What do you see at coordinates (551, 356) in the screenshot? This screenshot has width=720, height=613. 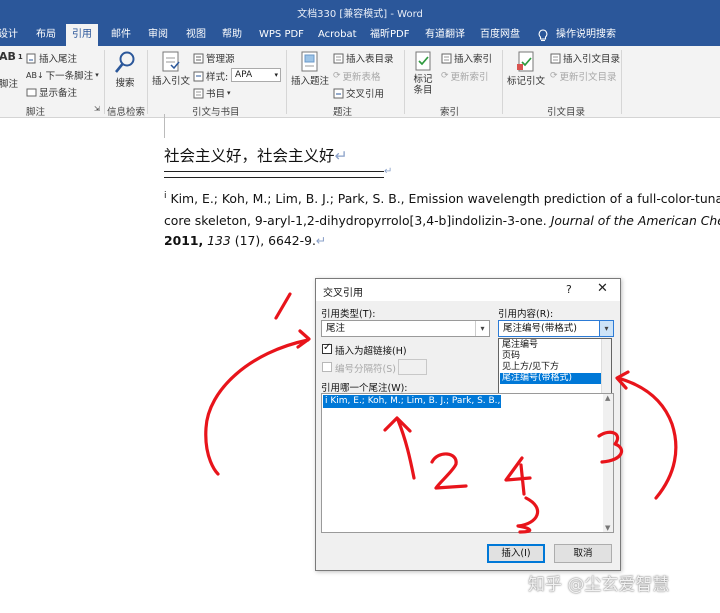 I see `dropdown-option-page-number: 页码` at bounding box center [551, 356].